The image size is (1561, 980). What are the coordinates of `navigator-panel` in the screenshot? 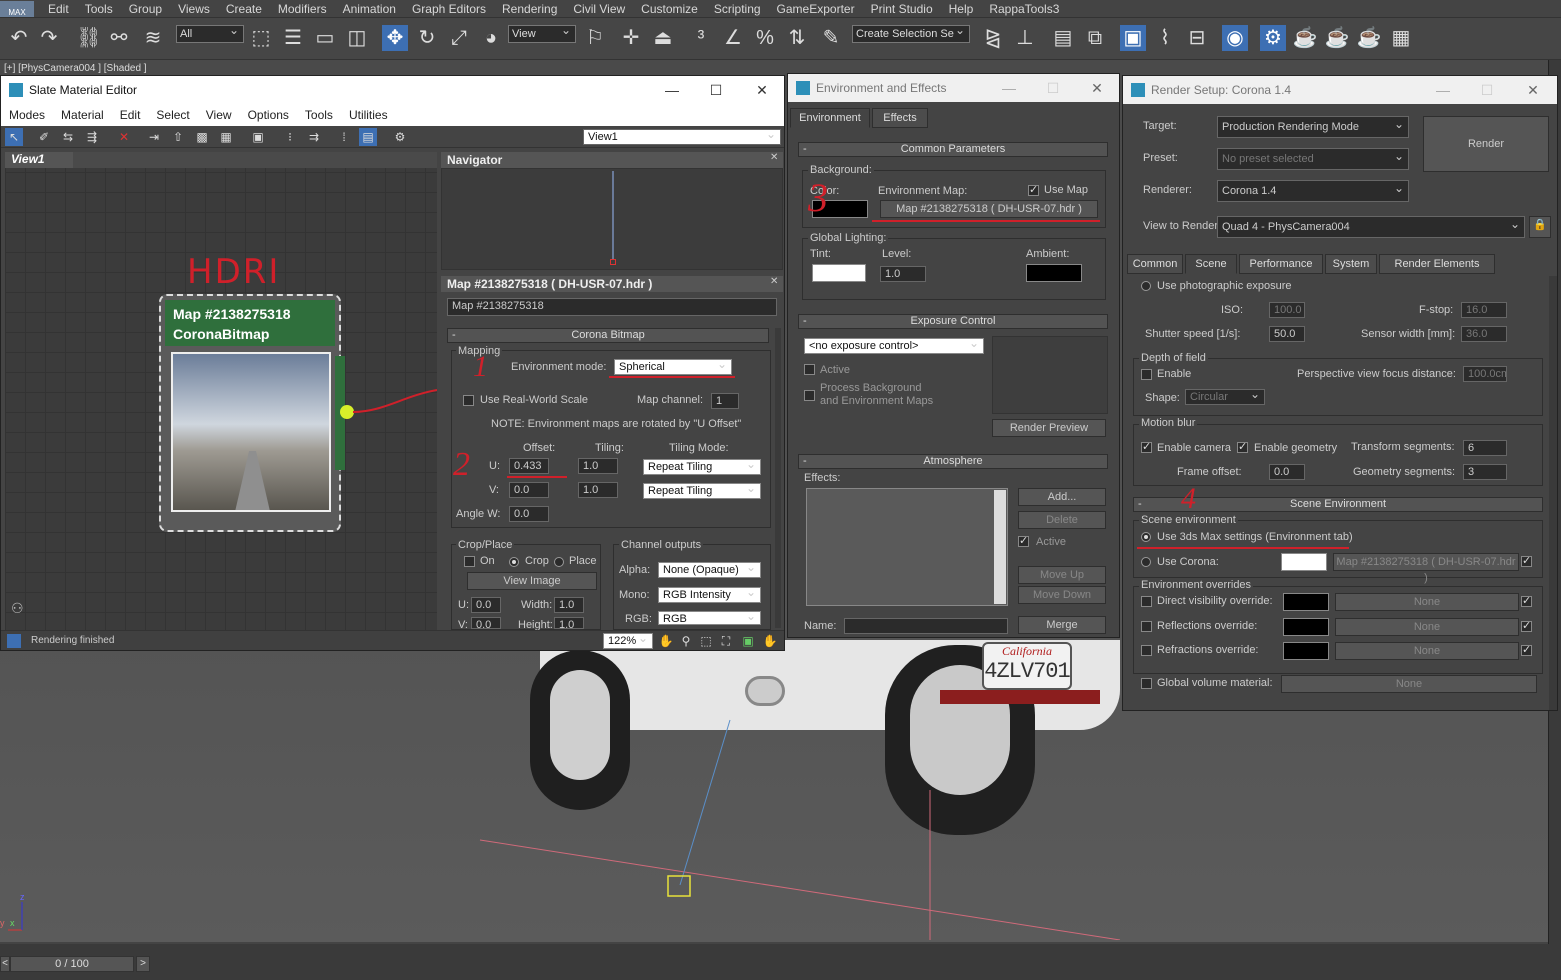 It's located at (612, 219).